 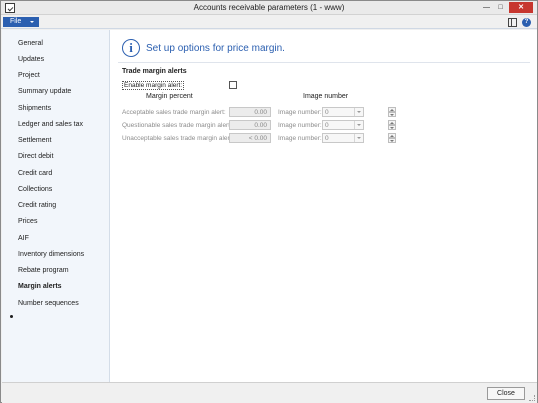 I want to click on unacceptable-alert-label: Unacceptable sales trade margin alert:, so click(x=178, y=138).